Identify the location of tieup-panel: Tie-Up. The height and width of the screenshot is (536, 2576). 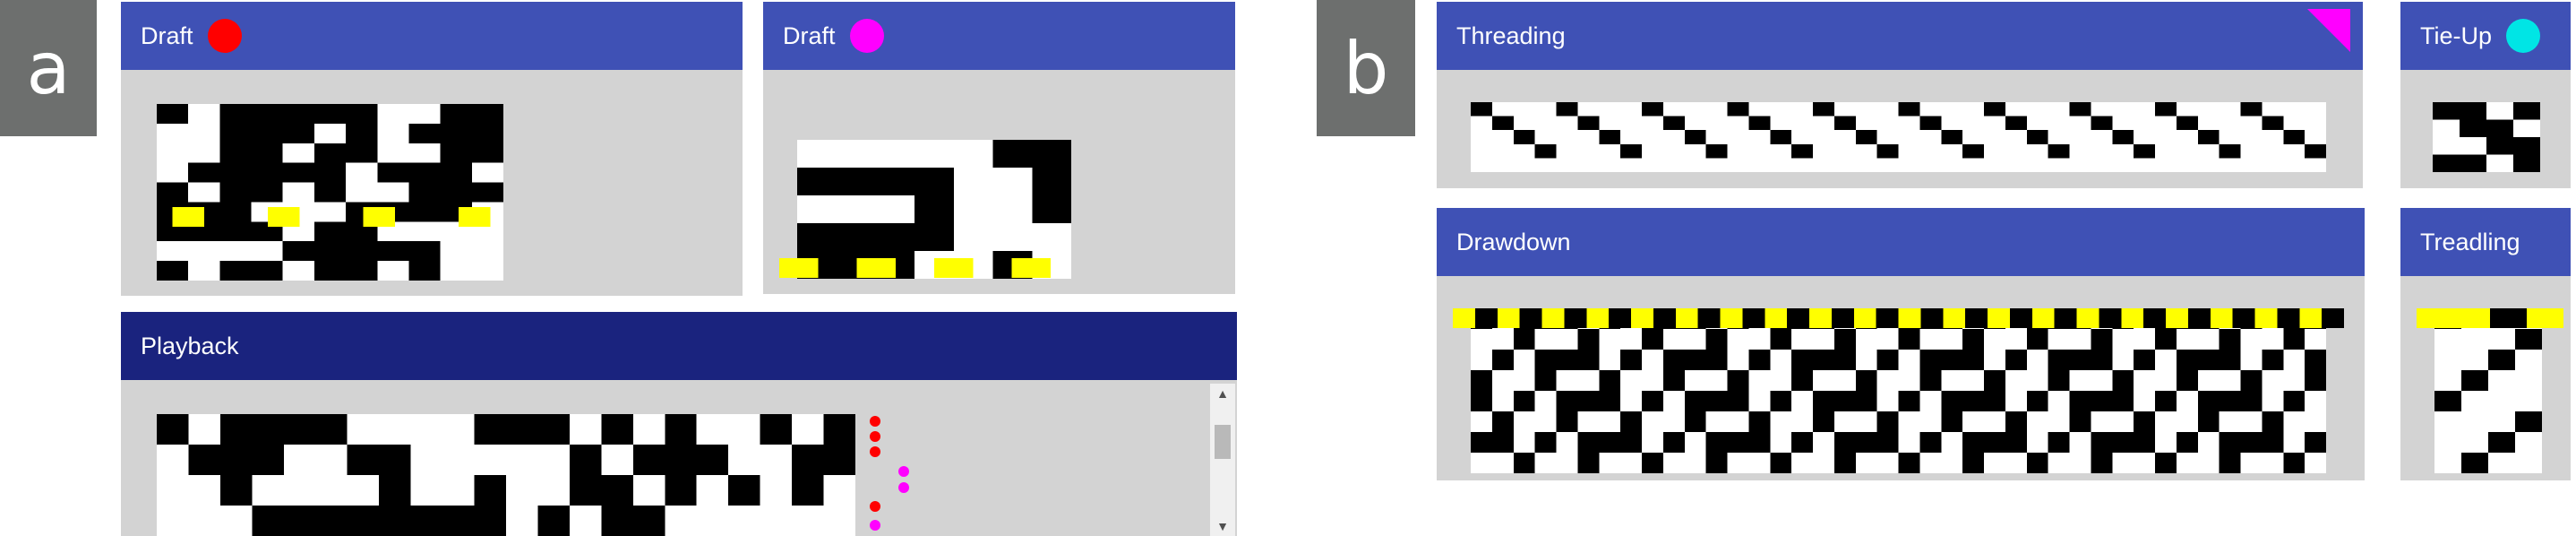
(2485, 95).